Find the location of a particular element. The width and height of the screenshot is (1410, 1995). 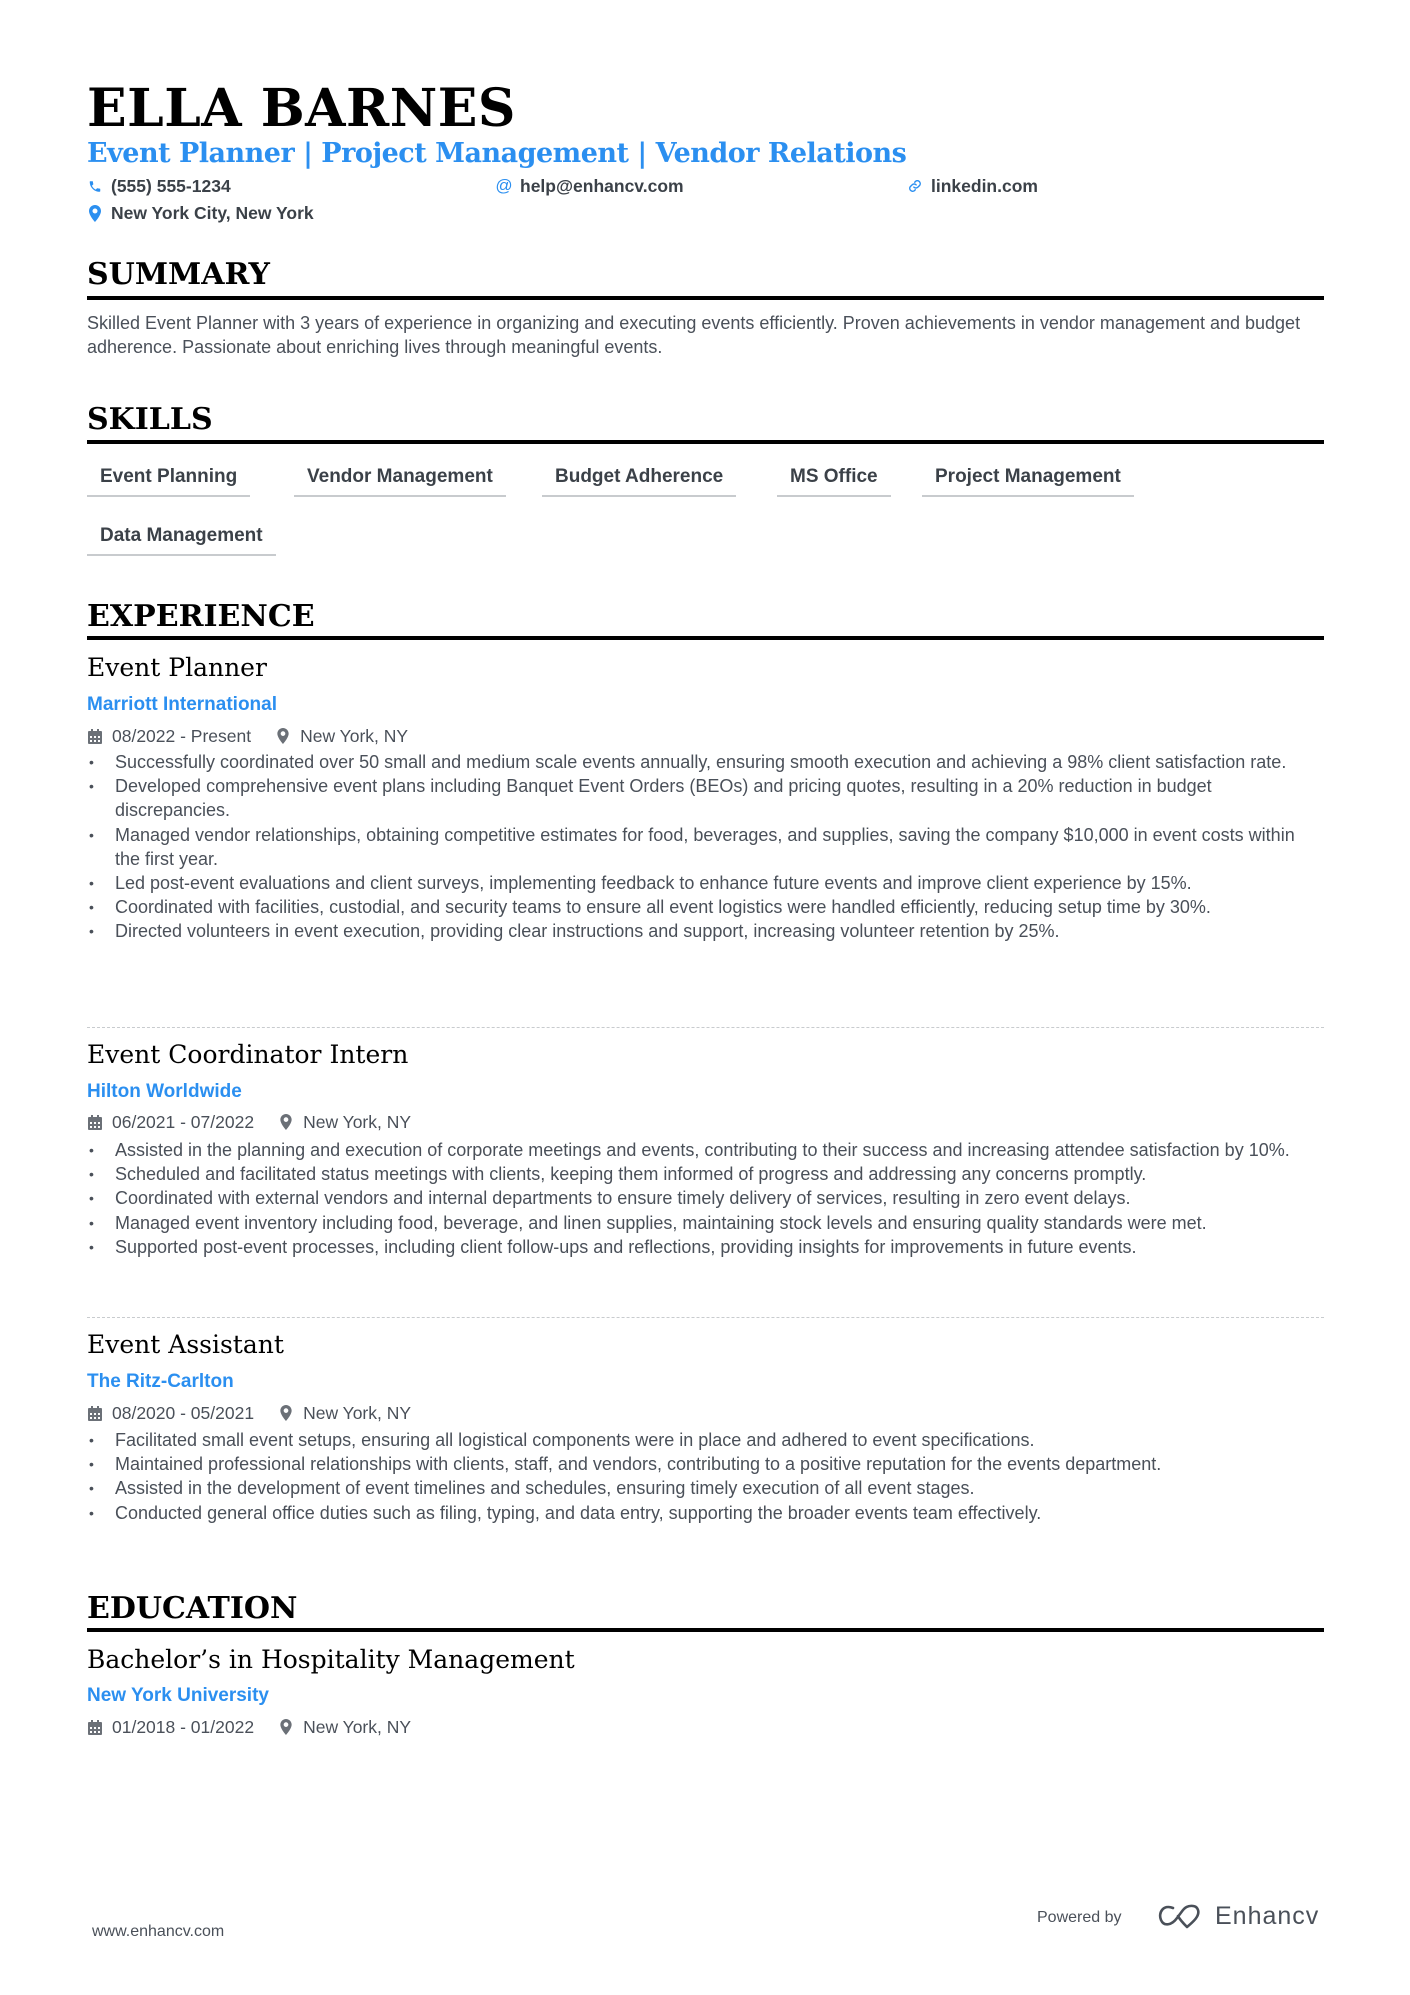

job-dates: 08/2020 - 05/2021 is located at coordinates (183, 1412).